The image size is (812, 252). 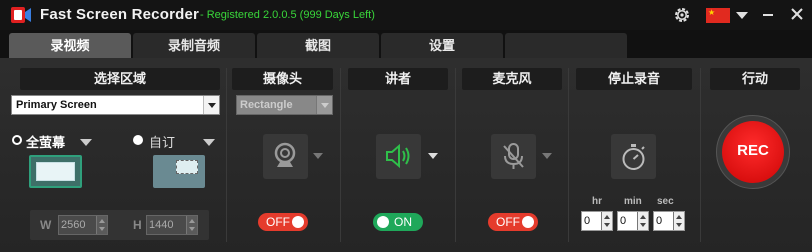 I want to click on camera-shape-dropdown: Rectangle, so click(x=284, y=105).